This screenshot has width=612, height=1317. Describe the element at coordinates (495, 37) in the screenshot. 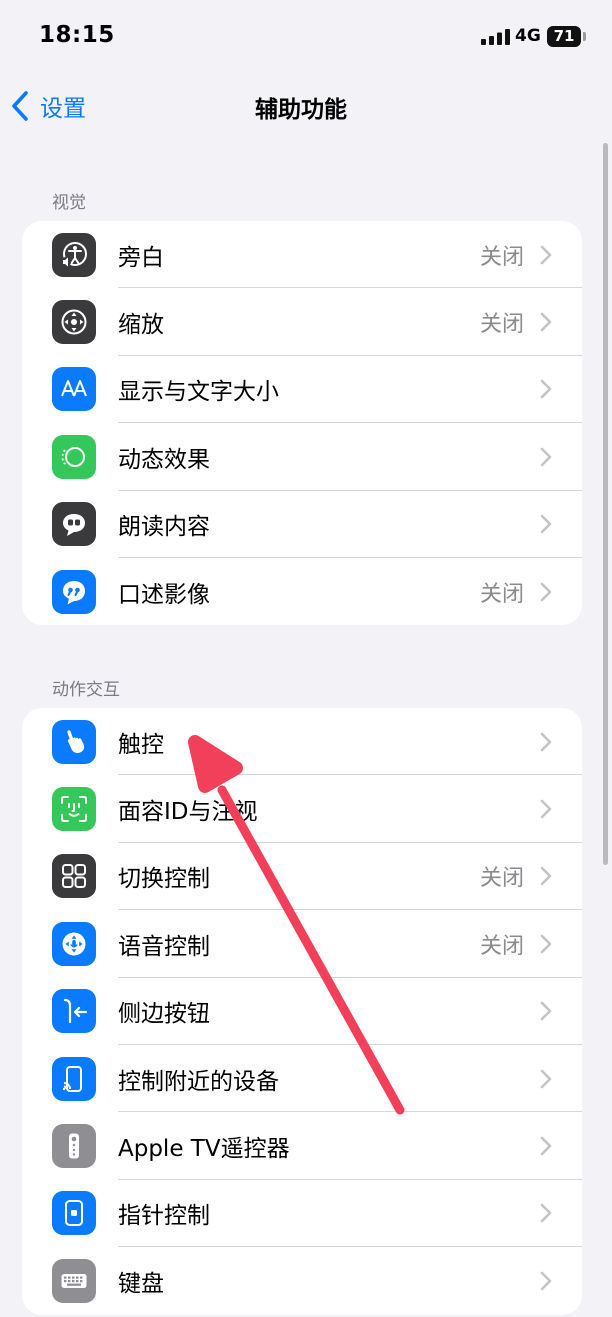

I see `cellular-signal-icon` at that location.